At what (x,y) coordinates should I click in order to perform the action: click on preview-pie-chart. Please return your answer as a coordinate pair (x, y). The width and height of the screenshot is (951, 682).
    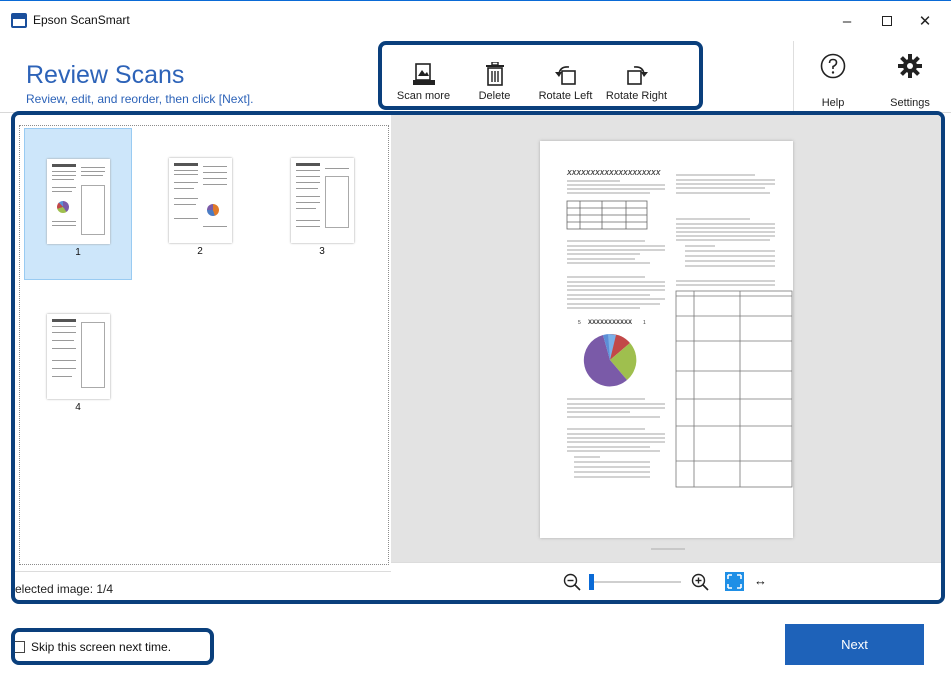
    Looking at the image, I should click on (610, 360).